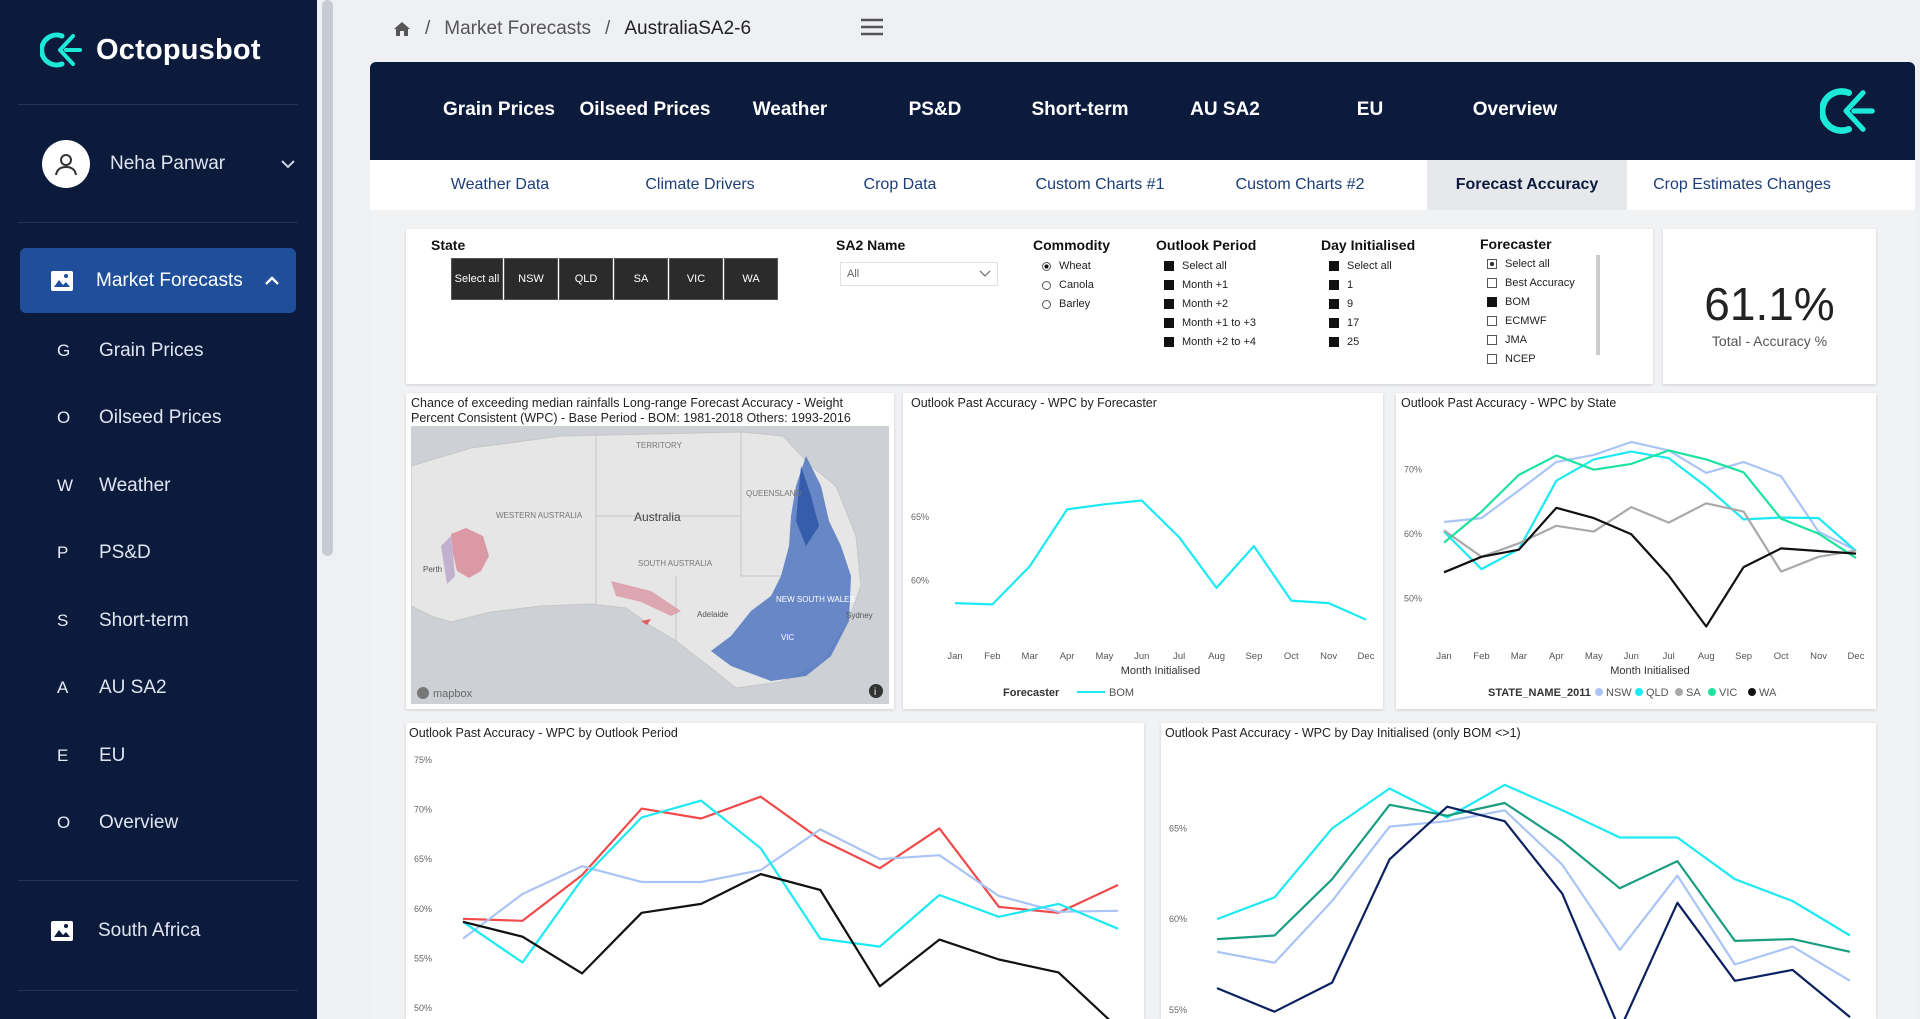 This screenshot has width=1920, height=1019. I want to click on sidebar-item-short-term: S Short-term, so click(158, 621).